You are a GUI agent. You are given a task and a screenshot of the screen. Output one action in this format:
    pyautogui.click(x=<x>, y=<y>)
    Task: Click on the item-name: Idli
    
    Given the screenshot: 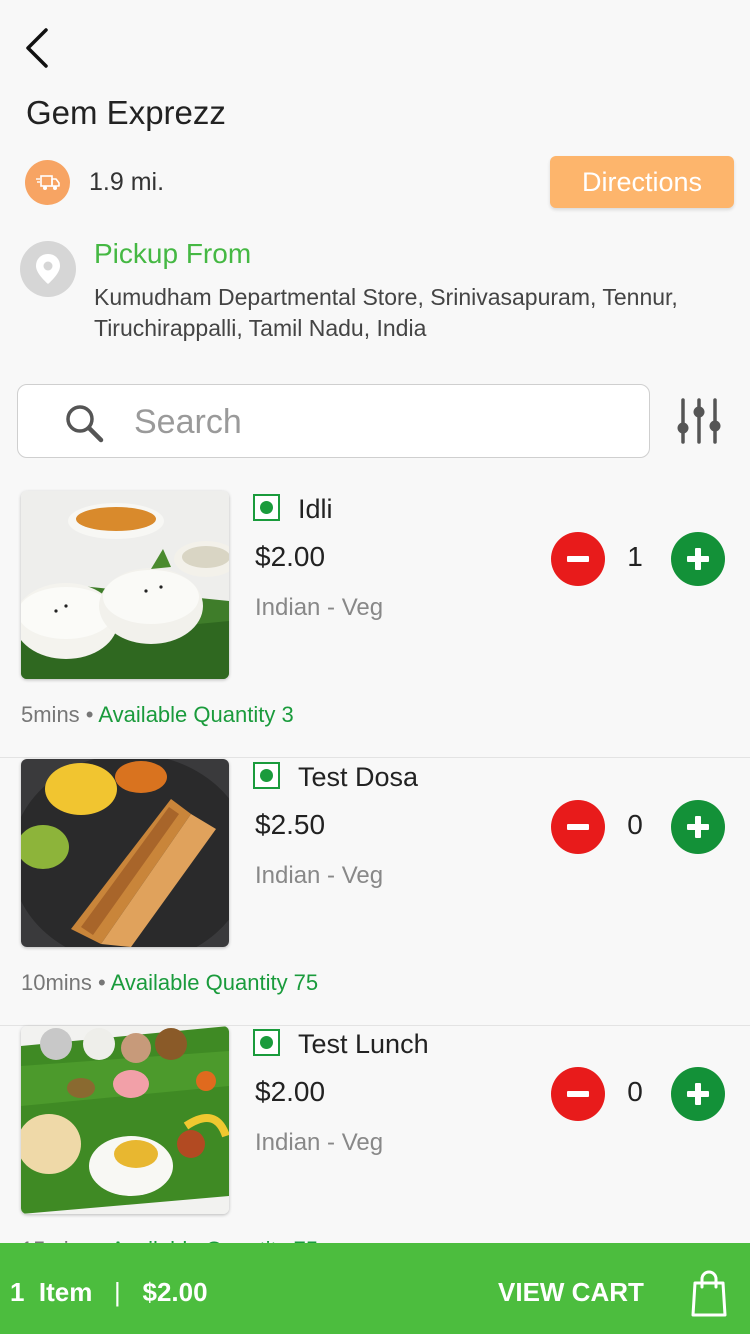 What is the action you would take?
    pyautogui.click(x=315, y=509)
    